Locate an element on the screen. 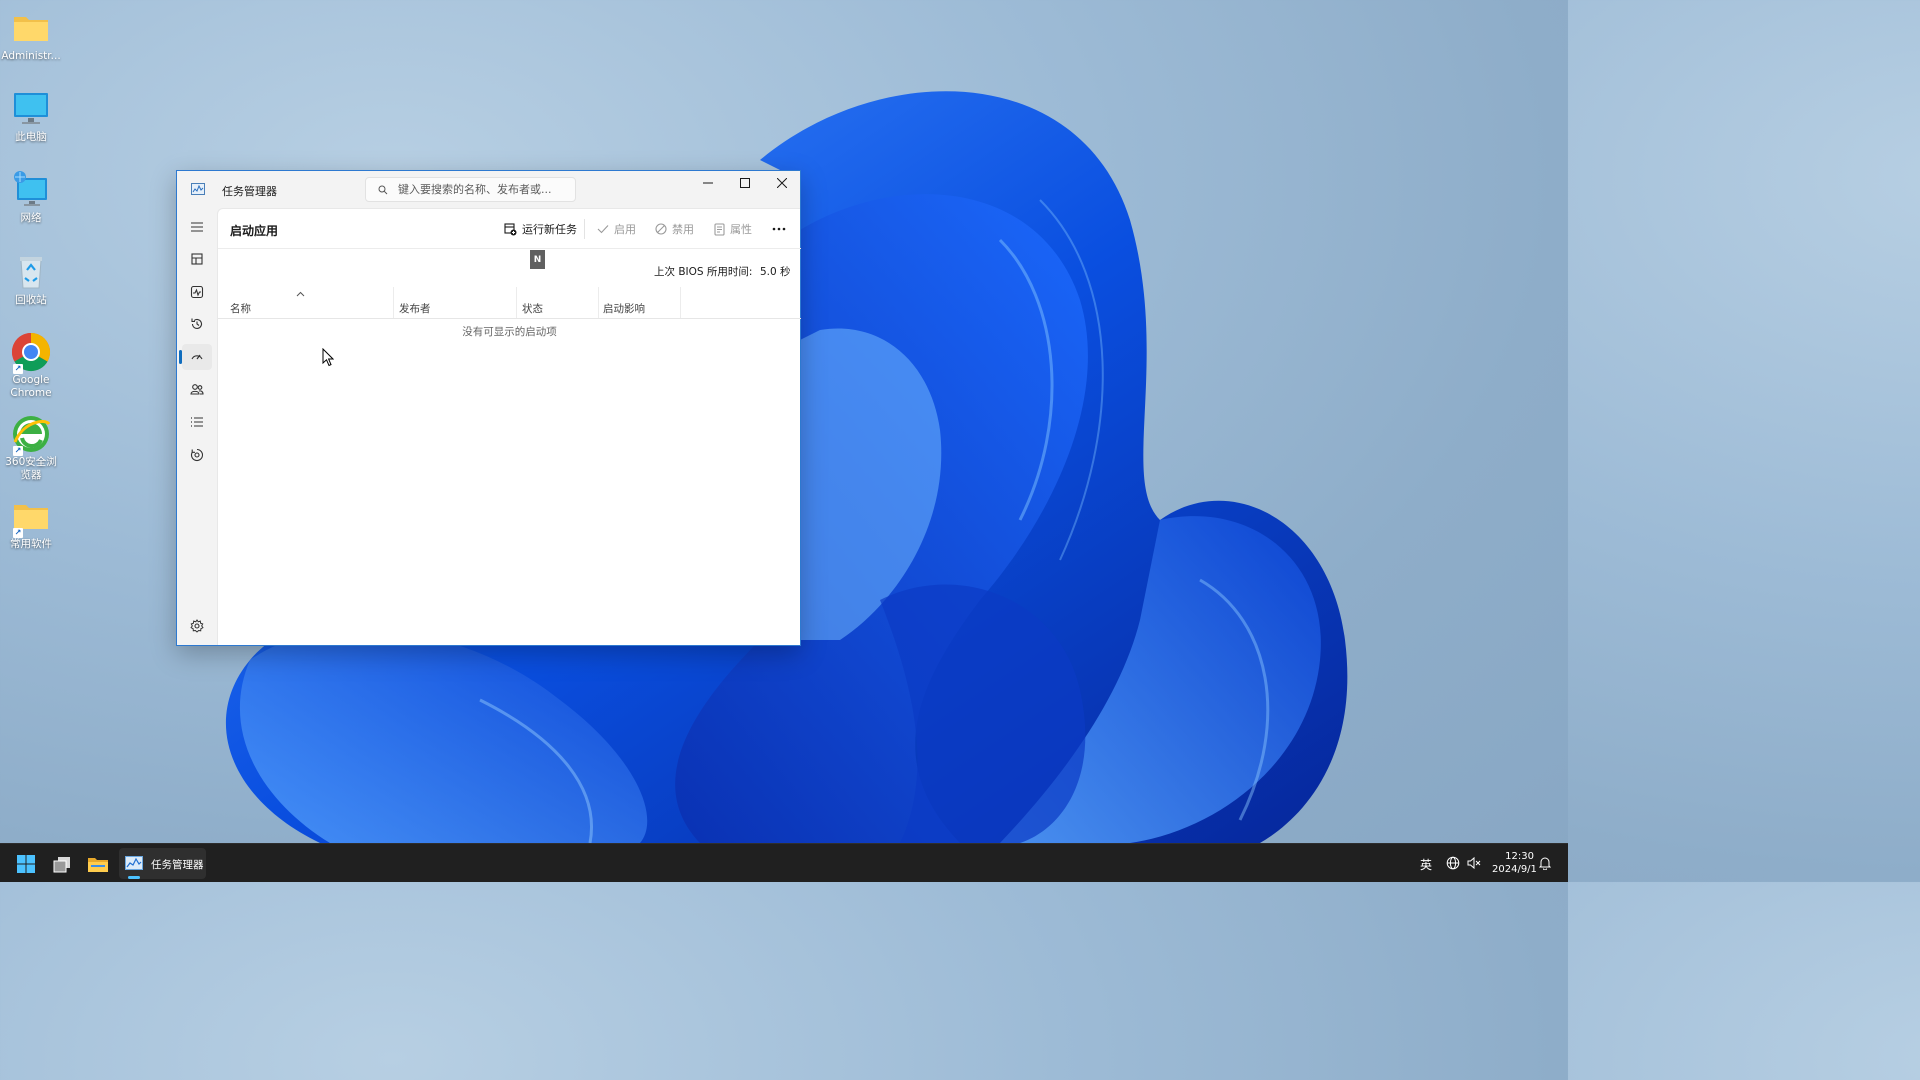  close-button is located at coordinates (781, 183).